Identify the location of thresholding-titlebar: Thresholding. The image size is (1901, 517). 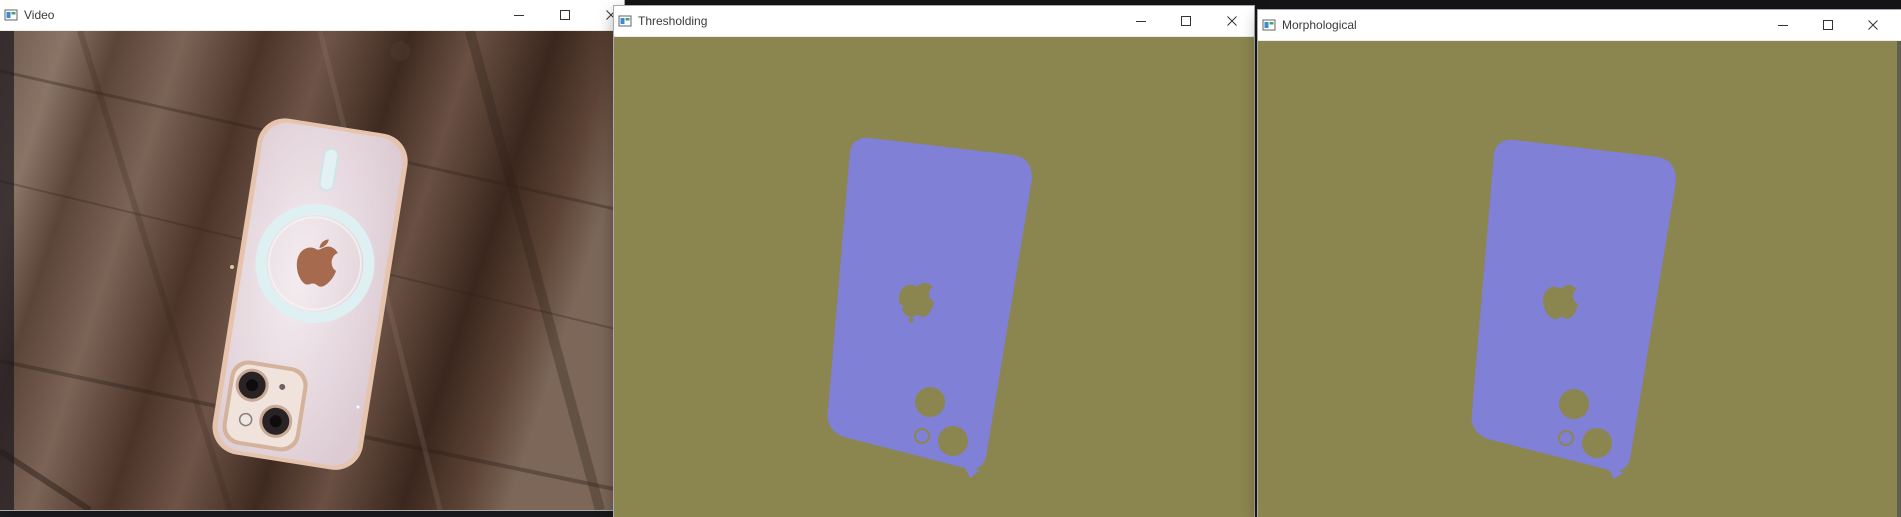
(934, 21).